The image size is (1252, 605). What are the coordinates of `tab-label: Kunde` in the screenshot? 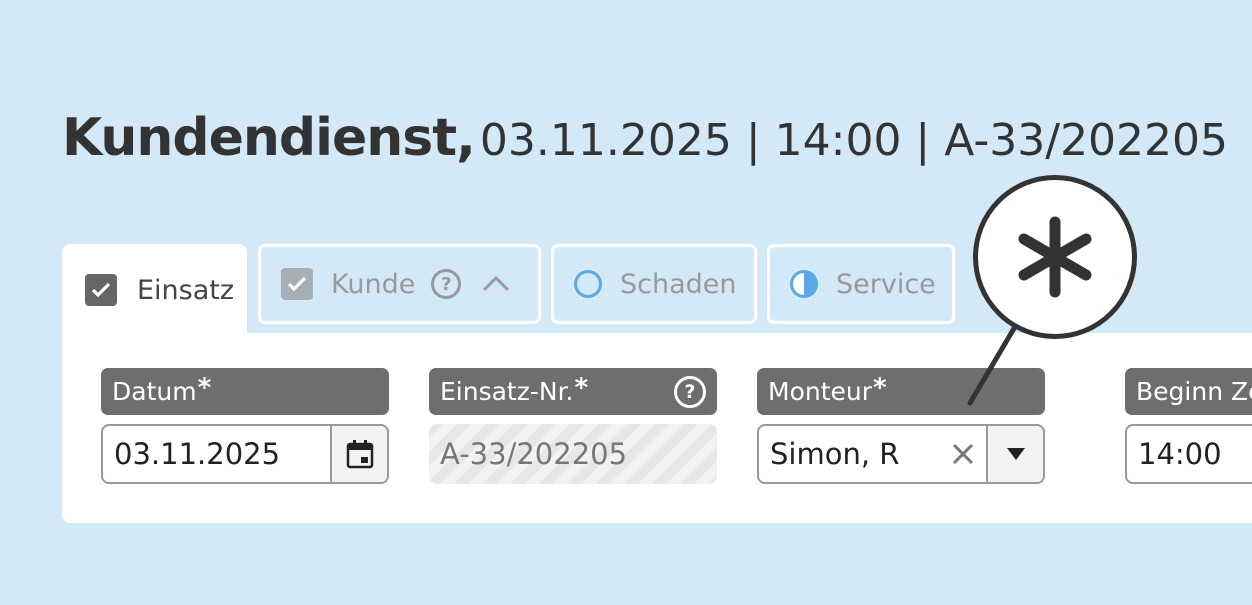 It's located at (373, 284).